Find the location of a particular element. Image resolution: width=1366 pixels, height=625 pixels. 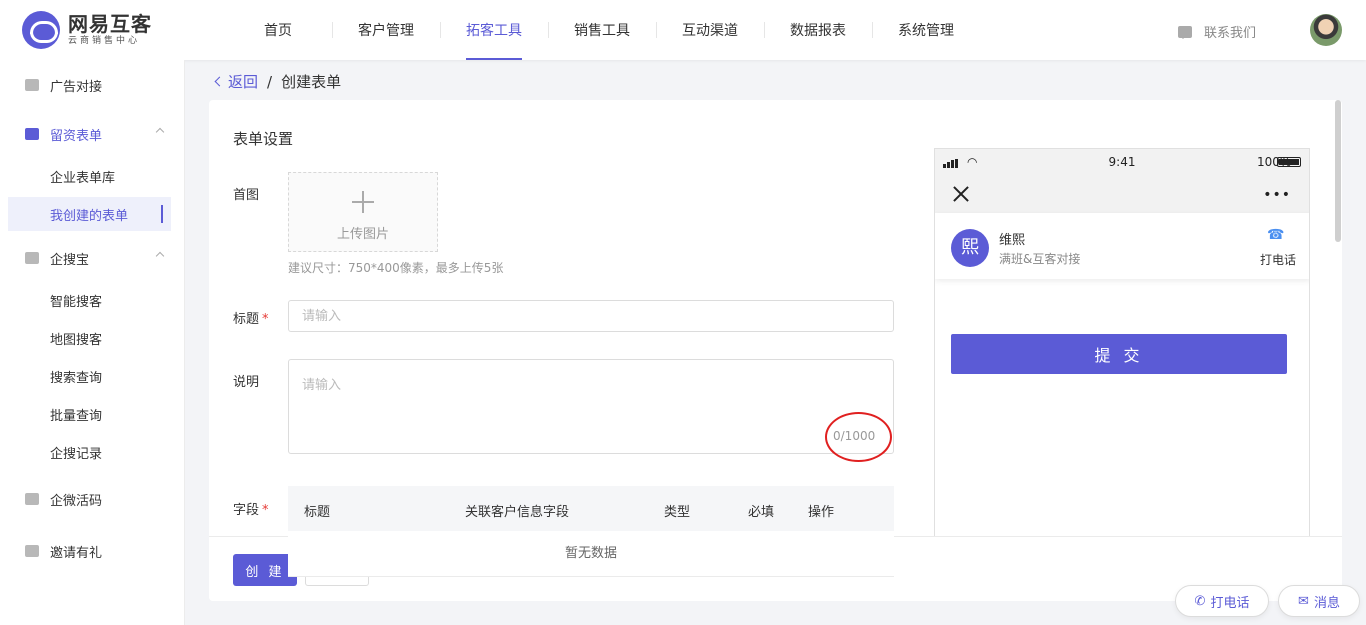

logo: 网易互客 云商销售中心 is located at coordinates (87, 30).